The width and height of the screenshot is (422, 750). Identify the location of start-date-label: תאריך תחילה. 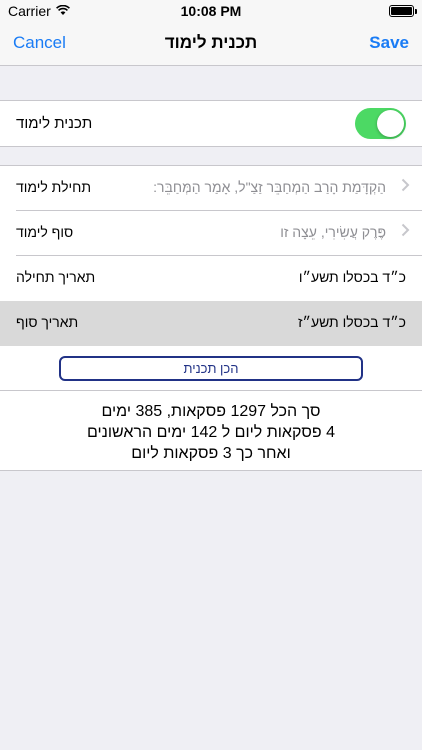
(56, 277).